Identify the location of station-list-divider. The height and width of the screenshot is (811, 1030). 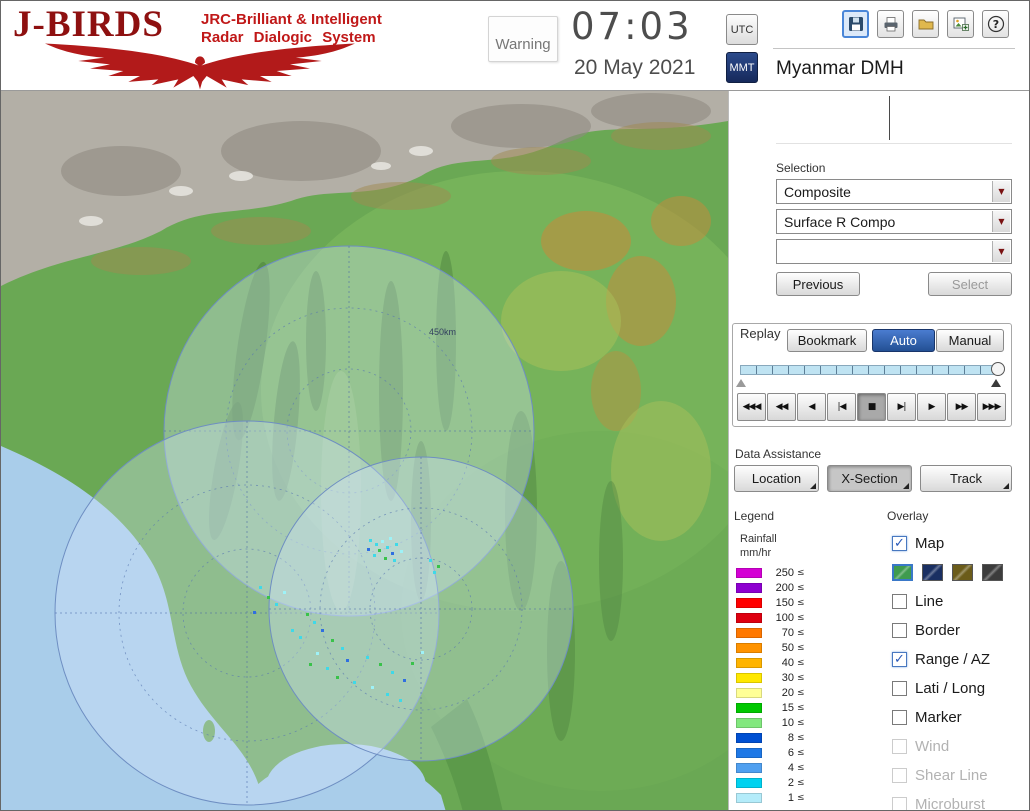
(889, 118).